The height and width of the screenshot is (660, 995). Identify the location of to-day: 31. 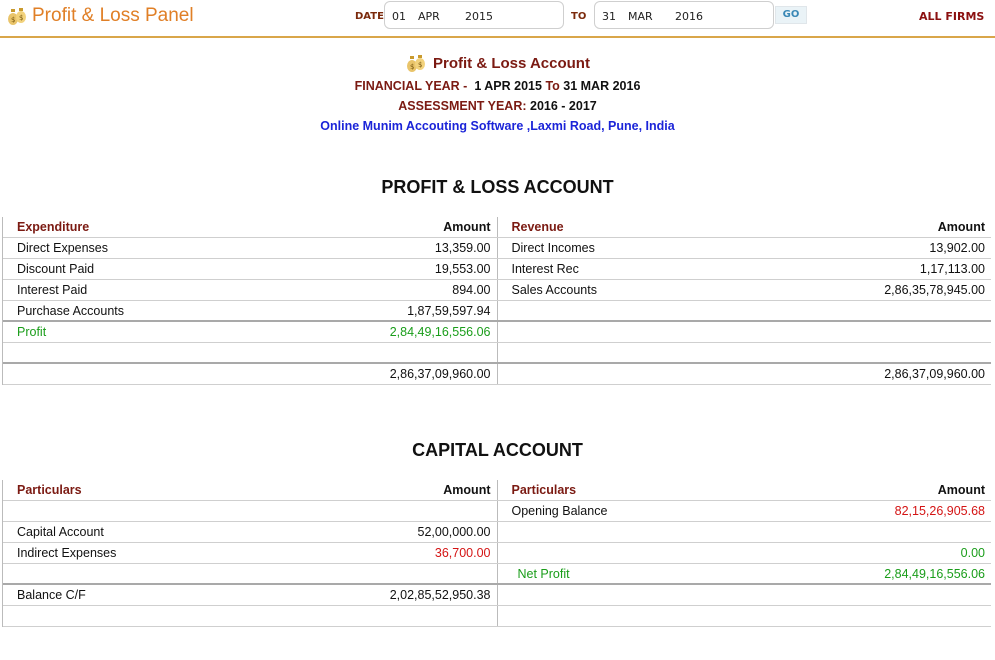
(609, 16).